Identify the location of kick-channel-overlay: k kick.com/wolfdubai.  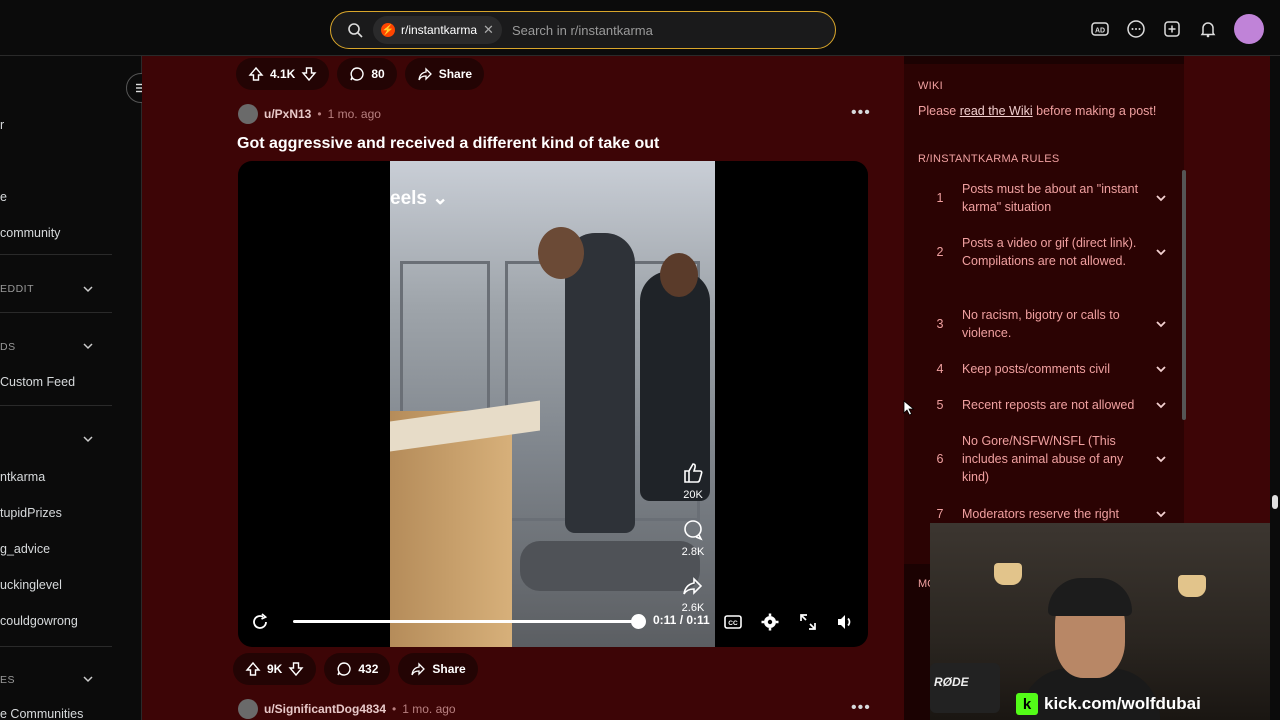
(1108, 704).